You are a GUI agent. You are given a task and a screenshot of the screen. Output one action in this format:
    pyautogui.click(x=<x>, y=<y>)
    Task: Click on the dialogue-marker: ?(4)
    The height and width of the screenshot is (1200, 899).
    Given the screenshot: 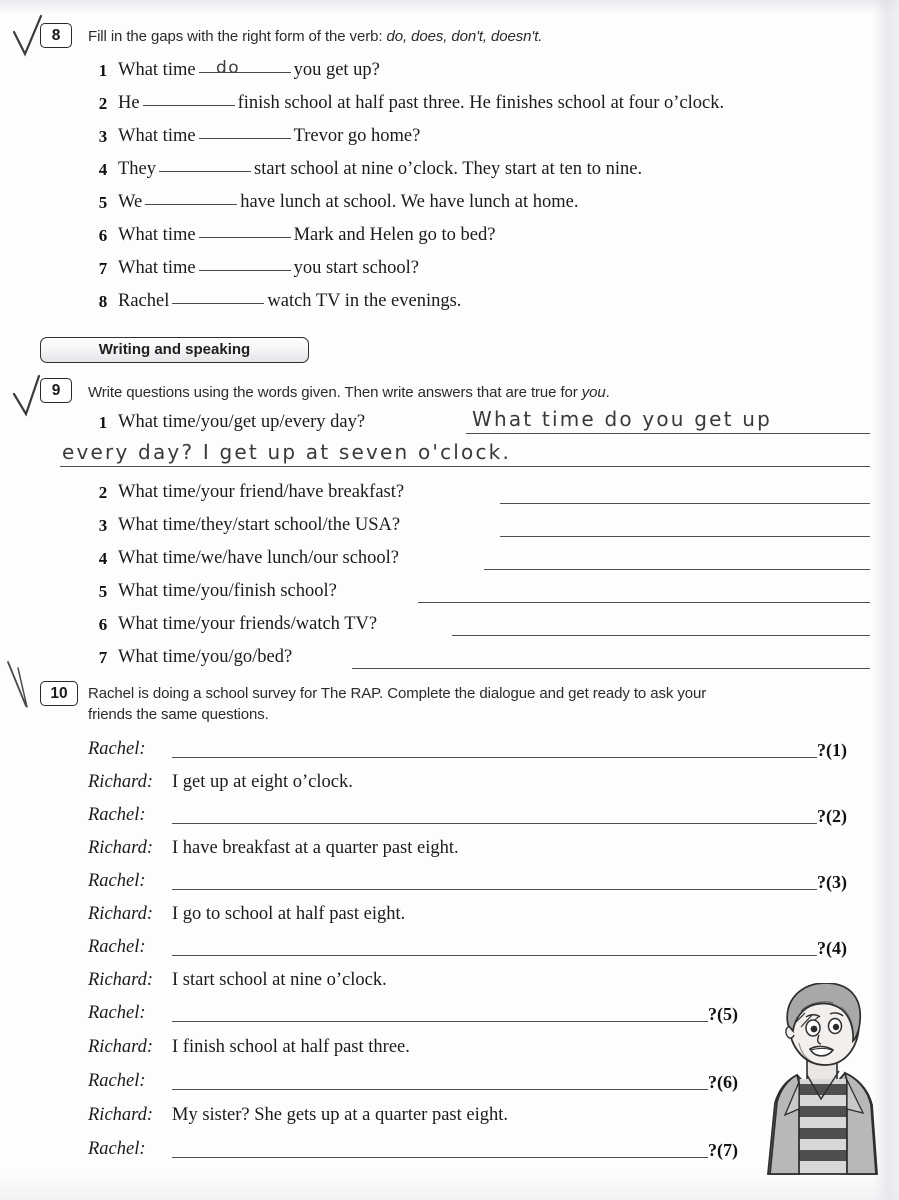 What is the action you would take?
    pyautogui.click(x=832, y=948)
    